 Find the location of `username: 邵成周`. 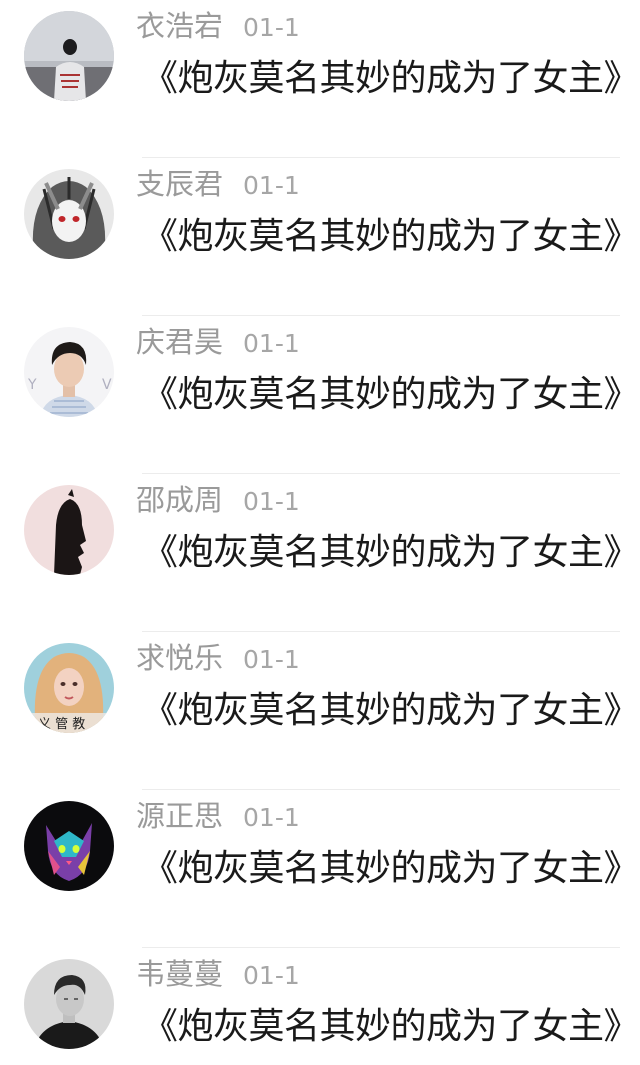

username: 邵成周 is located at coordinates (179, 500).